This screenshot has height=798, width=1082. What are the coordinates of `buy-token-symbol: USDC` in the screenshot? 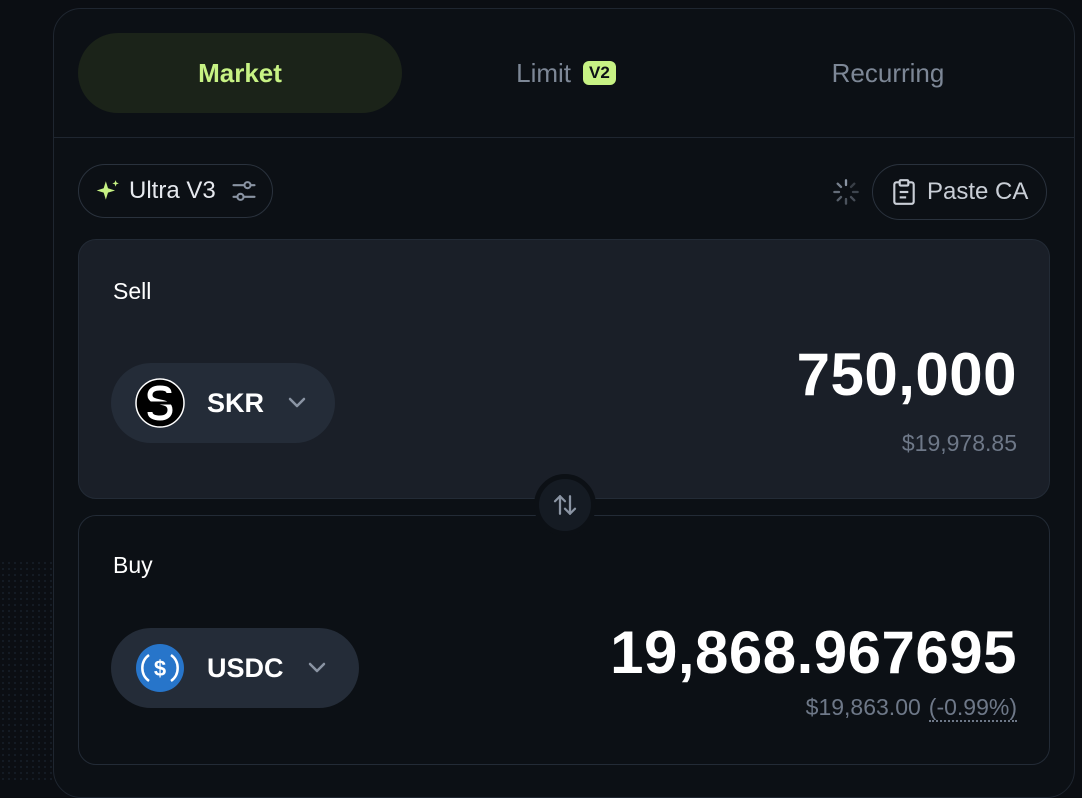 It's located at (245, 667).